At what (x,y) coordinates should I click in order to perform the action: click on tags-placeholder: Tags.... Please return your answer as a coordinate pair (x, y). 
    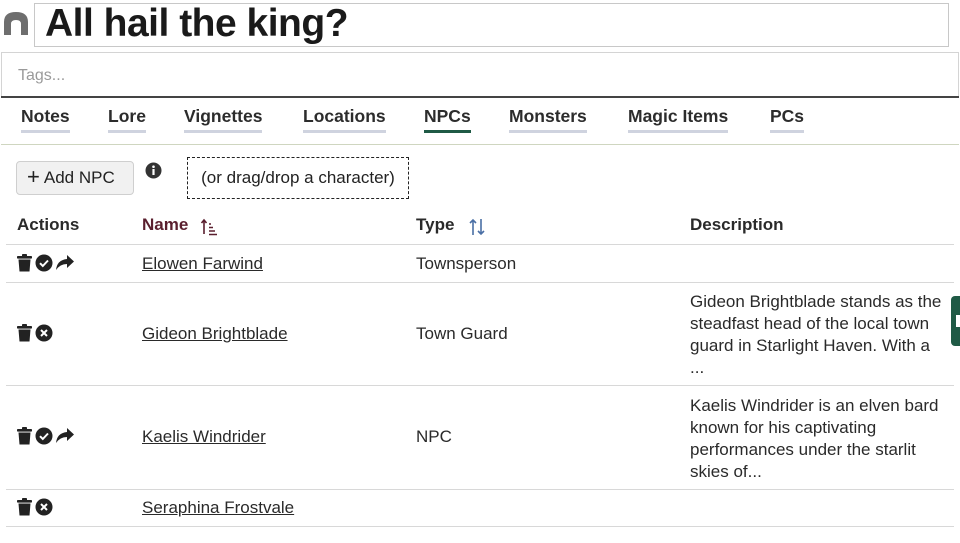
    Looking at the image, I should click on (42, 75).